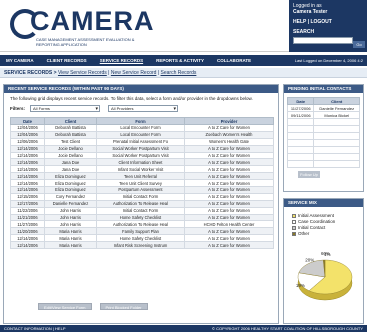 The width and height of the screenshot is (367, 332). Describe the element at coordinates (229, 224) in the screenshot. I see `table-cell: HCHD Felton Health Center` at that location.